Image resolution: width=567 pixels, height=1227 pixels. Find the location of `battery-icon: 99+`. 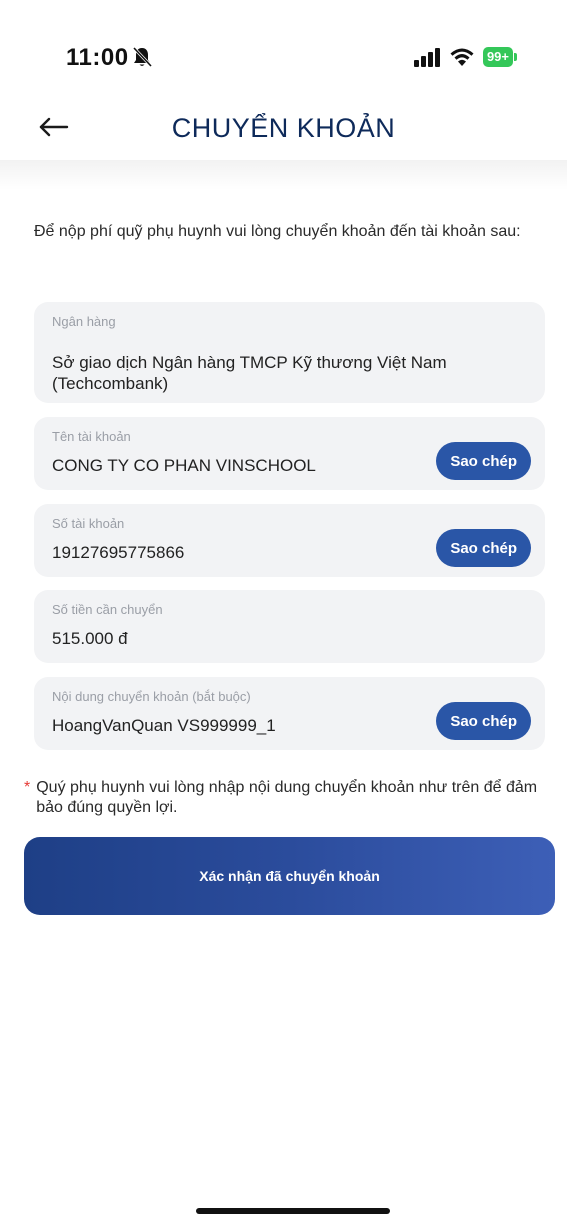

battery-icon: 99+ is located at coordinates (499, 57).